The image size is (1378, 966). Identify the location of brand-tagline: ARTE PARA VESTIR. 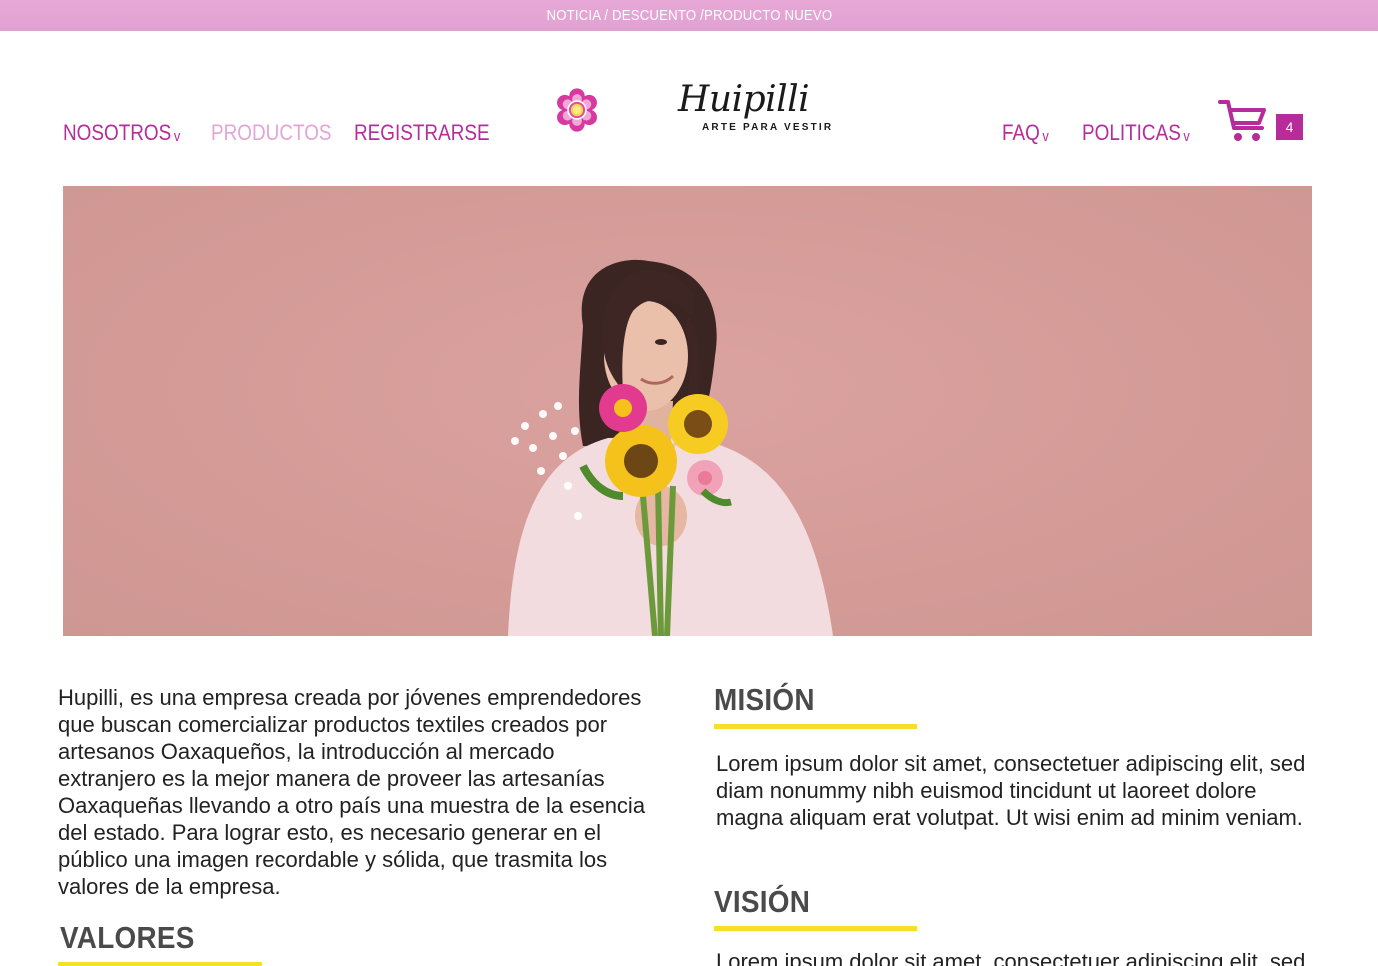
(768, 127).